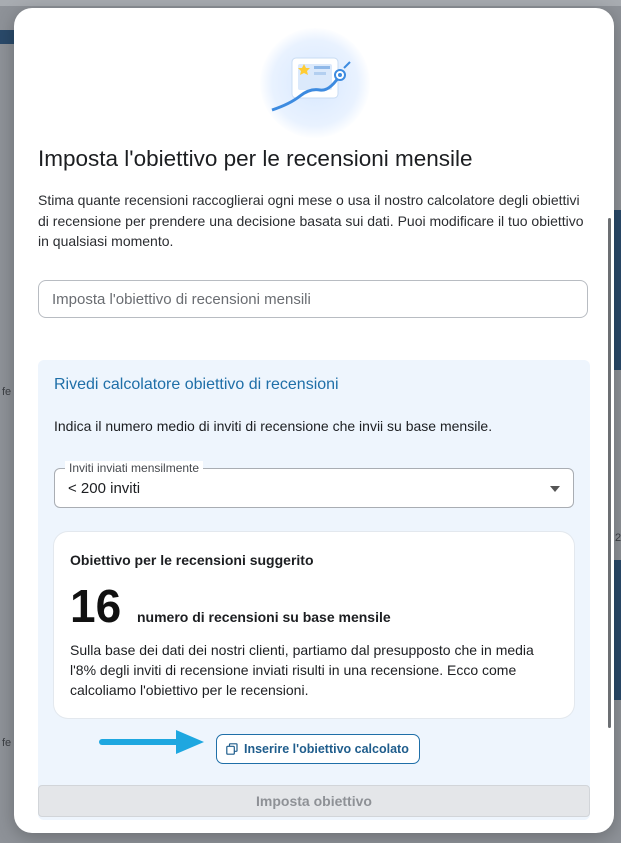 The image size is (621, 843). What do you see at coordinates (311, 84) in the screenshot?
I see `growth-chart-icon` at bounding box center [311, 84].